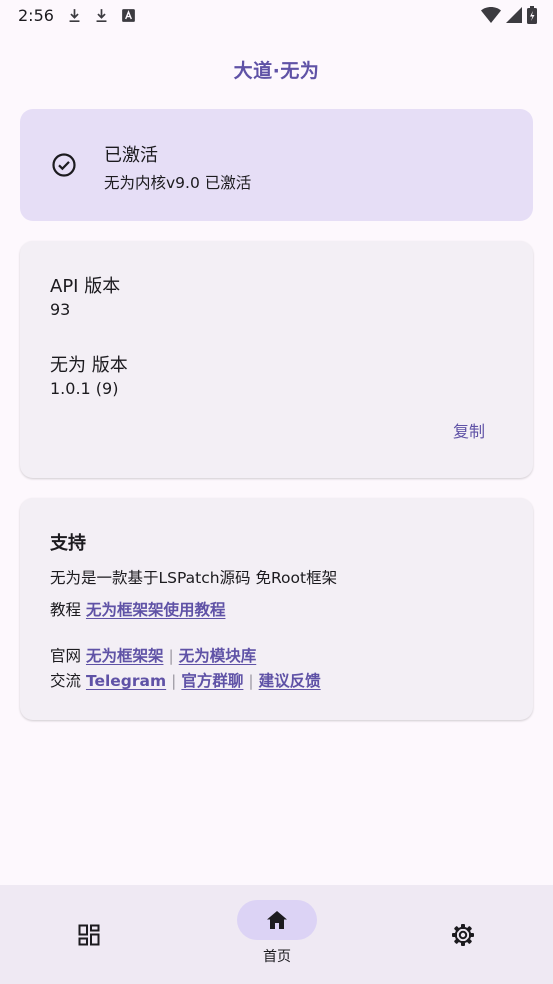 The width and height of the screenshot is (553, 984). I want to click on official-group-link: 官方群聊, so click(212, 681).